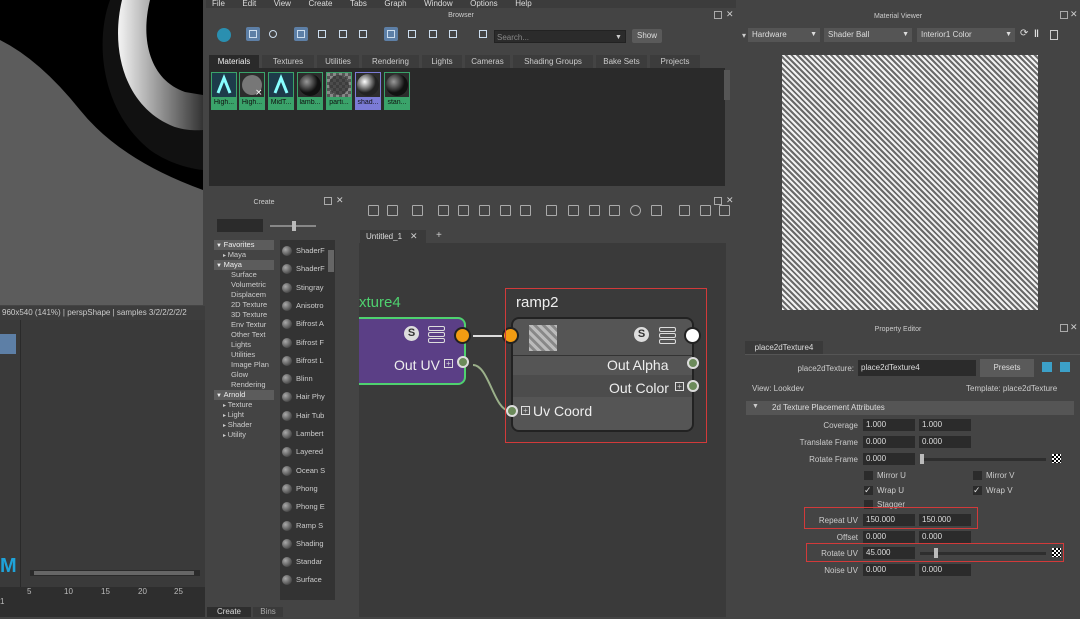 The image size is (1080, 619). What do you see at coordinates (983, 459) in the screenshot?
I see `rotate-frame-slider` at bounding box center [983, 459].